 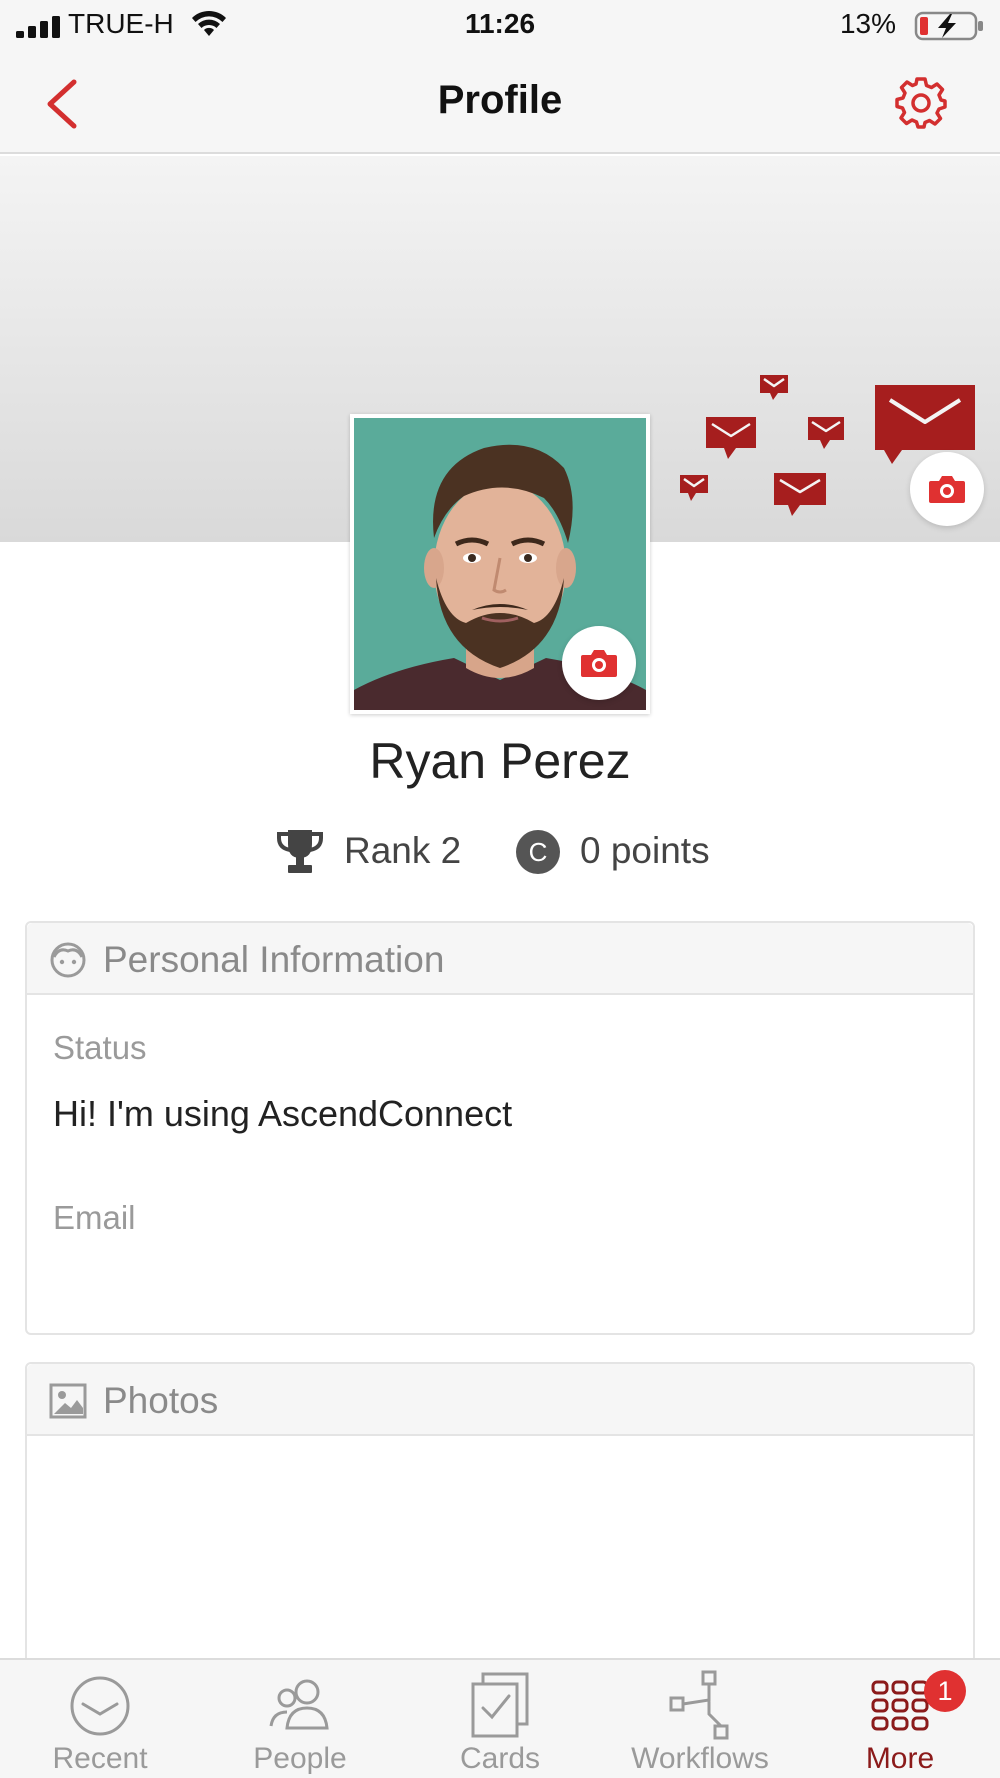 I want to click on notification-badge: 1, so click(x=945, y=1691).